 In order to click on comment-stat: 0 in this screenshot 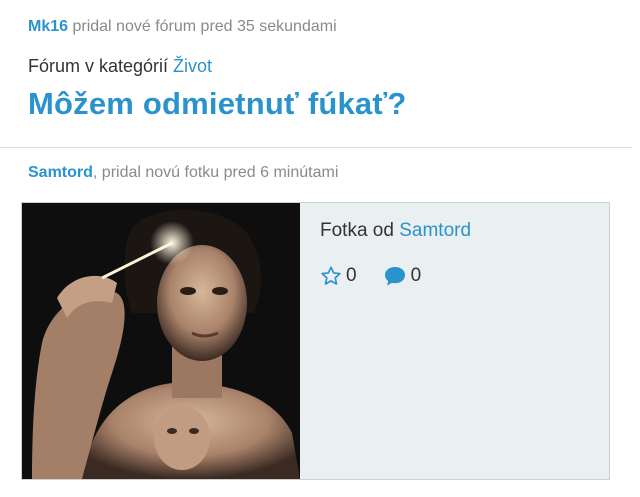, I will do `click(402, 276)`.